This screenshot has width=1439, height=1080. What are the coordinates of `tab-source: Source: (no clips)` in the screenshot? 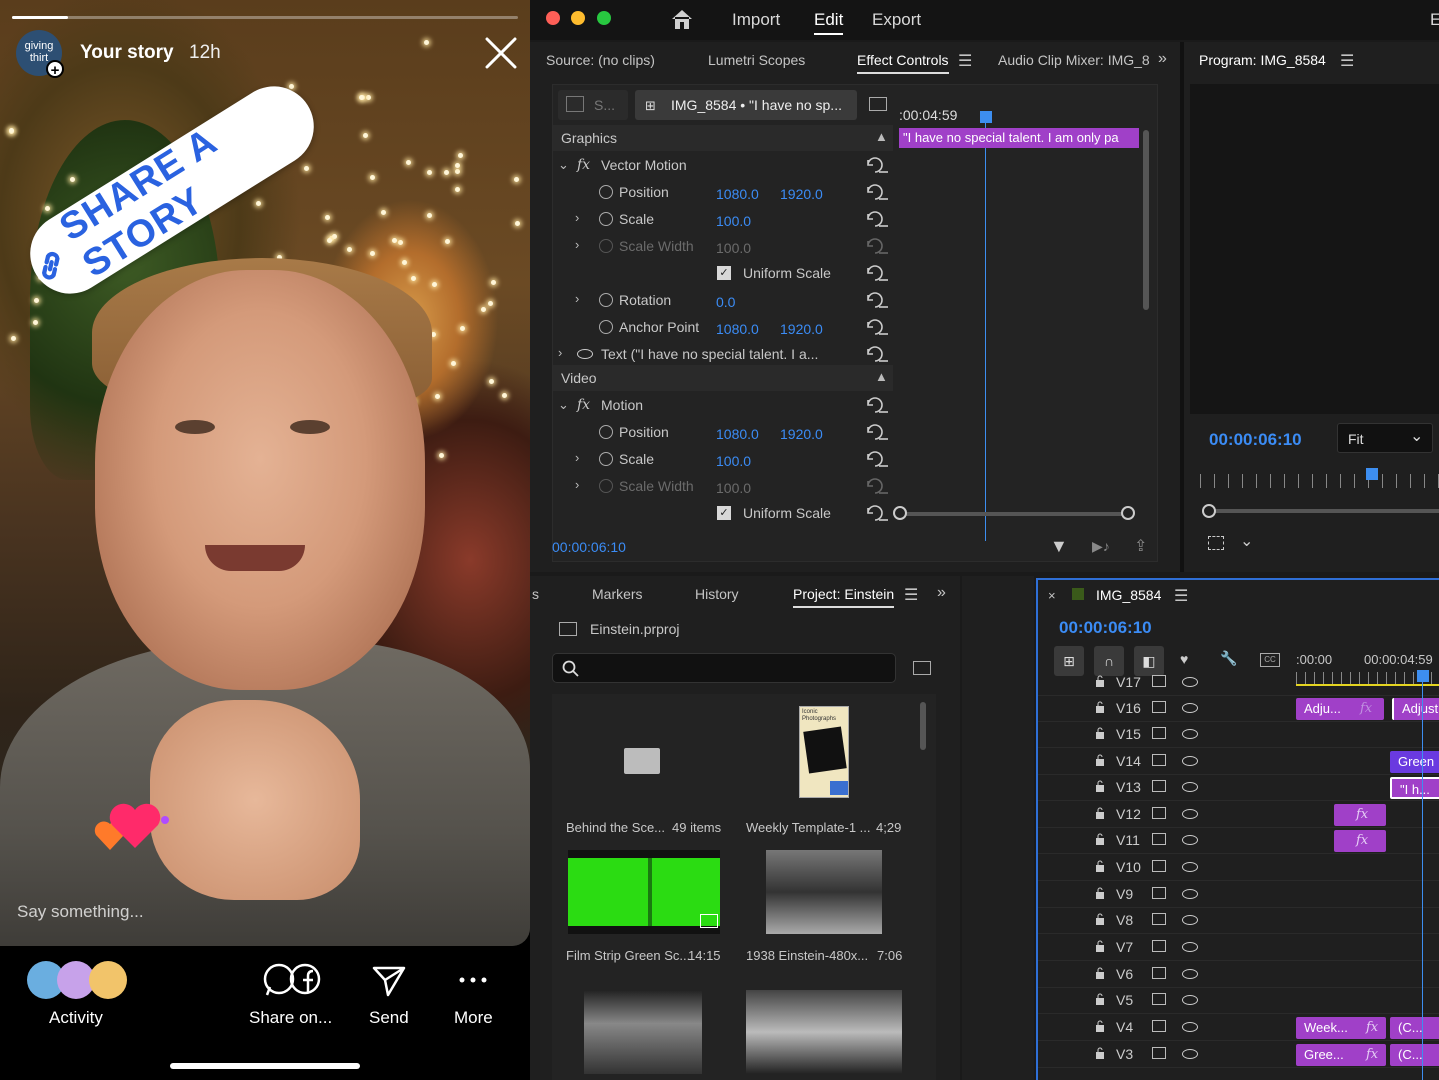 It's located at (600, 60).